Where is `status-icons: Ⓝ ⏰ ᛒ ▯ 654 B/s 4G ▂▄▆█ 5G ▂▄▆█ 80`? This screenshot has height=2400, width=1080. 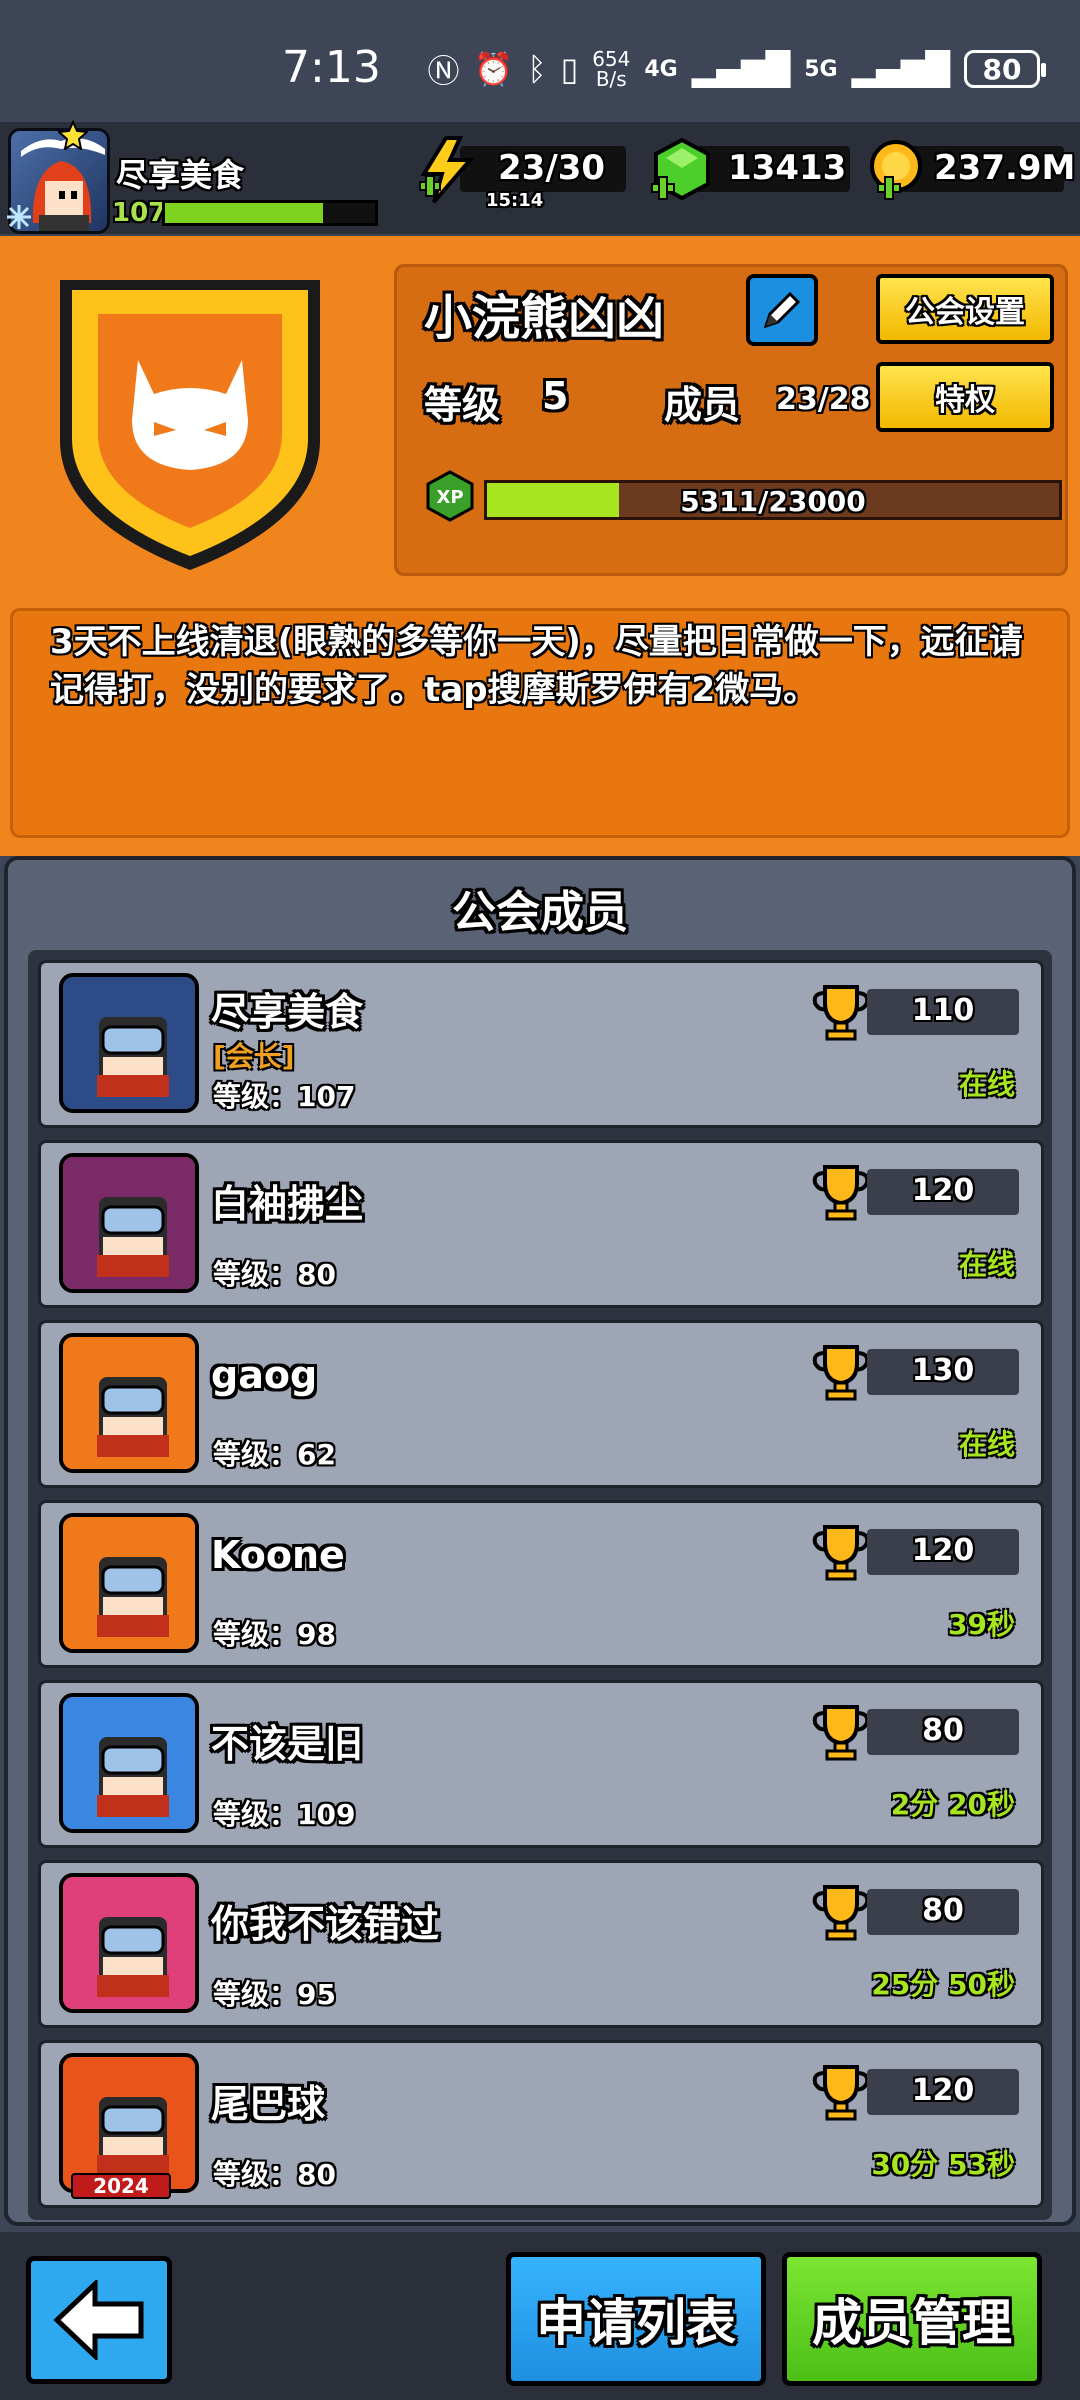 status-icons: Ⓝ ⏰ ᛒ ▯ 654 B/s 4G ▂▄▆█ 5G ▂▄▆█ 80 is located at coordinates (736, 69).